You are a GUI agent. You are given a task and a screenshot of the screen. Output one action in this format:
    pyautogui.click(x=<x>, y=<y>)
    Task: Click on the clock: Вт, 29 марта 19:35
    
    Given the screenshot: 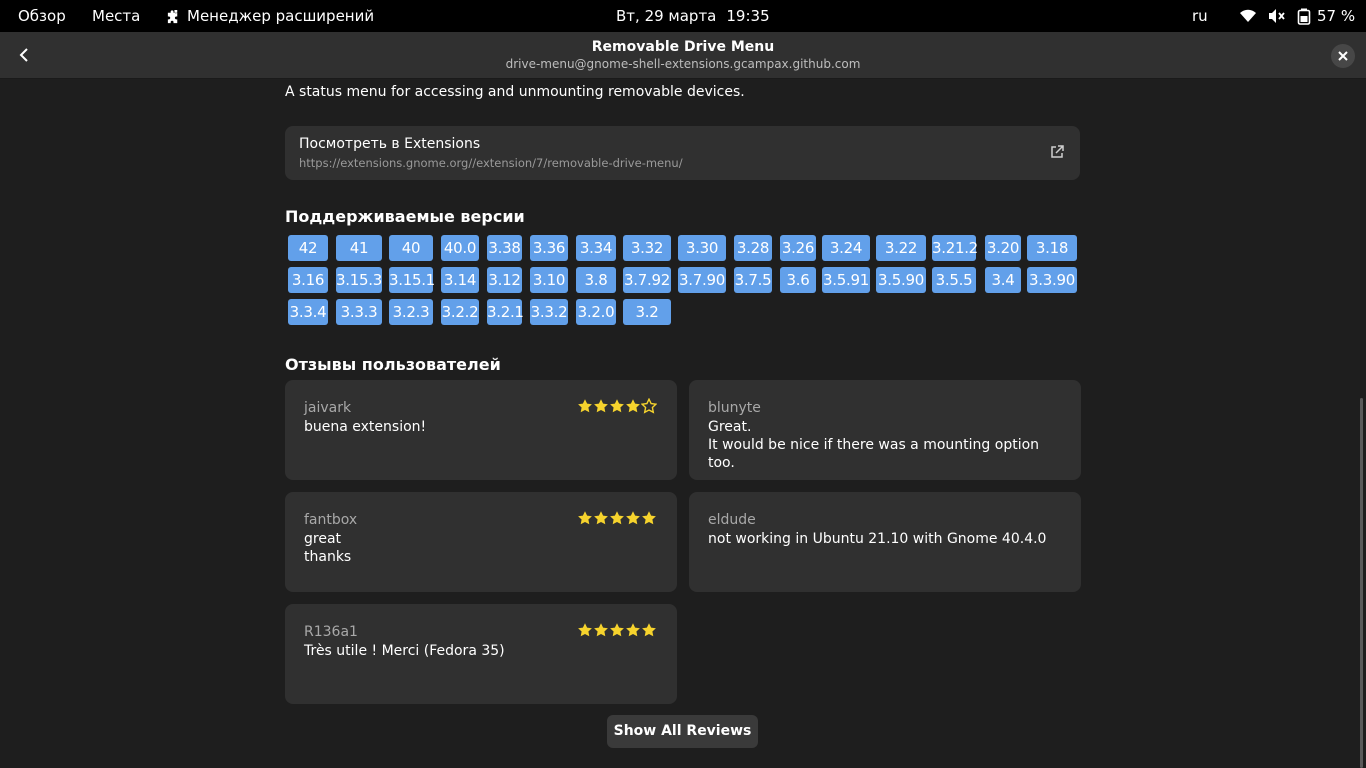 What is the action you would take?
    pyautogui.click(x=693, y=16)
    